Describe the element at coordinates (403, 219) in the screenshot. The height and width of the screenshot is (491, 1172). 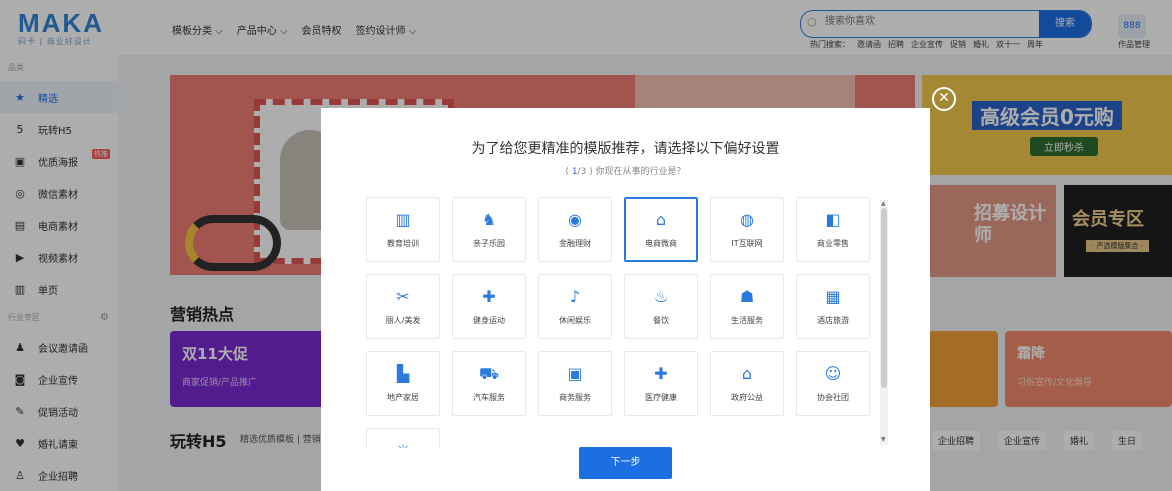
I see `industry-icon: ▥` at that location.